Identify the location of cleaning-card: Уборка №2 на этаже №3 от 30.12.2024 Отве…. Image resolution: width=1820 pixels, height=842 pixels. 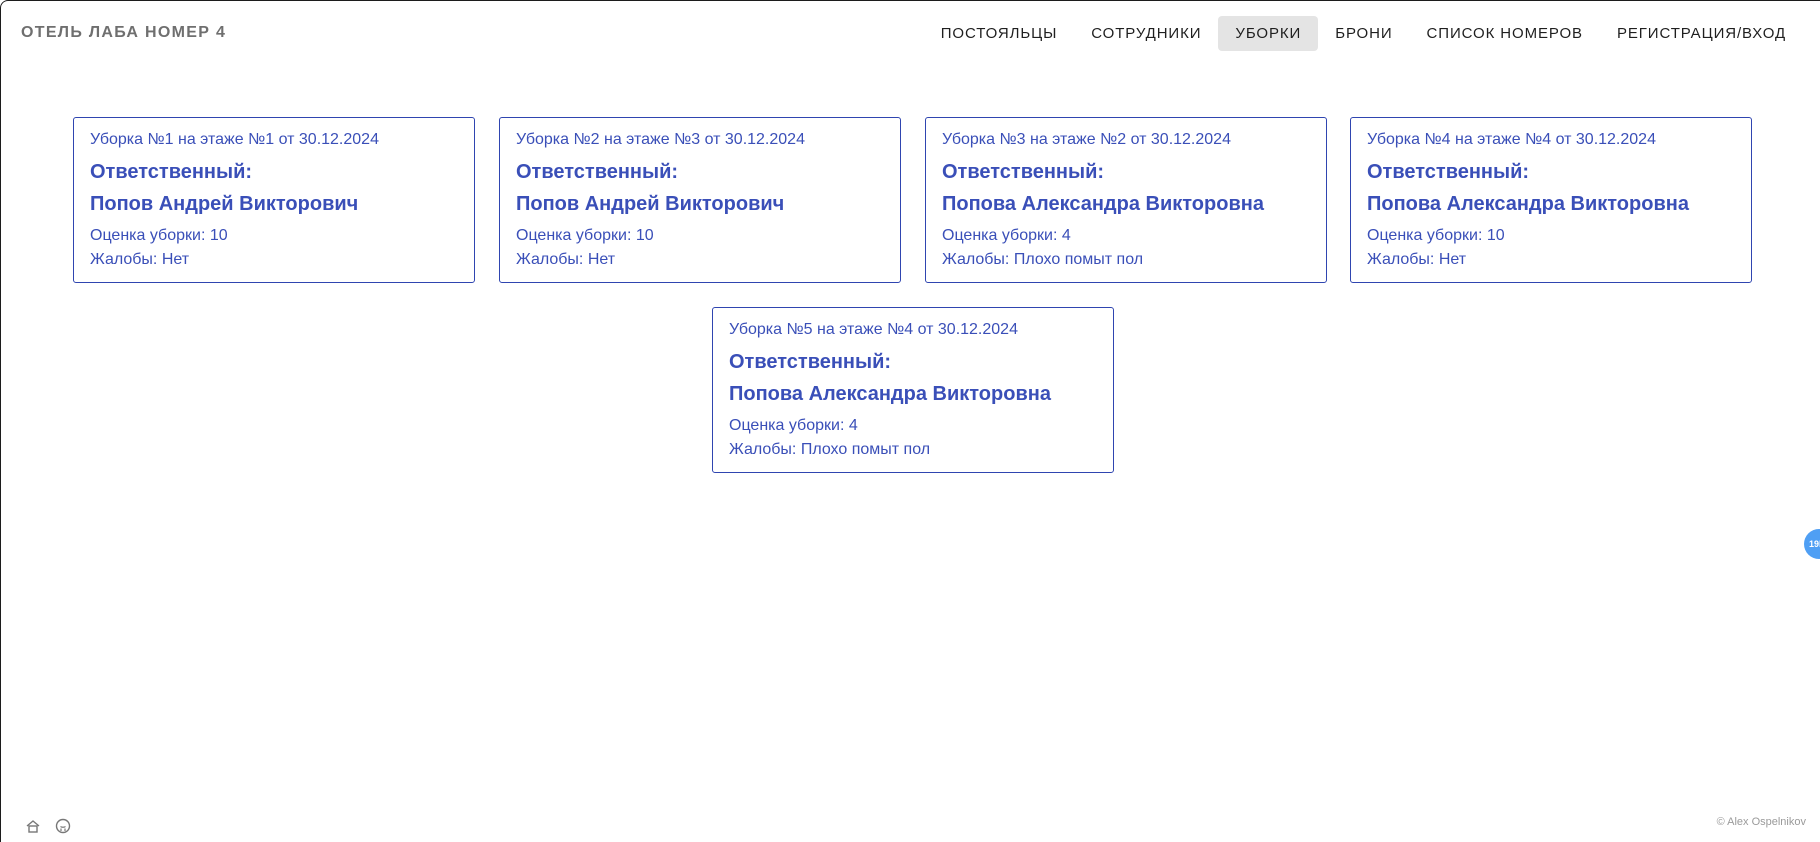
(700, 200).